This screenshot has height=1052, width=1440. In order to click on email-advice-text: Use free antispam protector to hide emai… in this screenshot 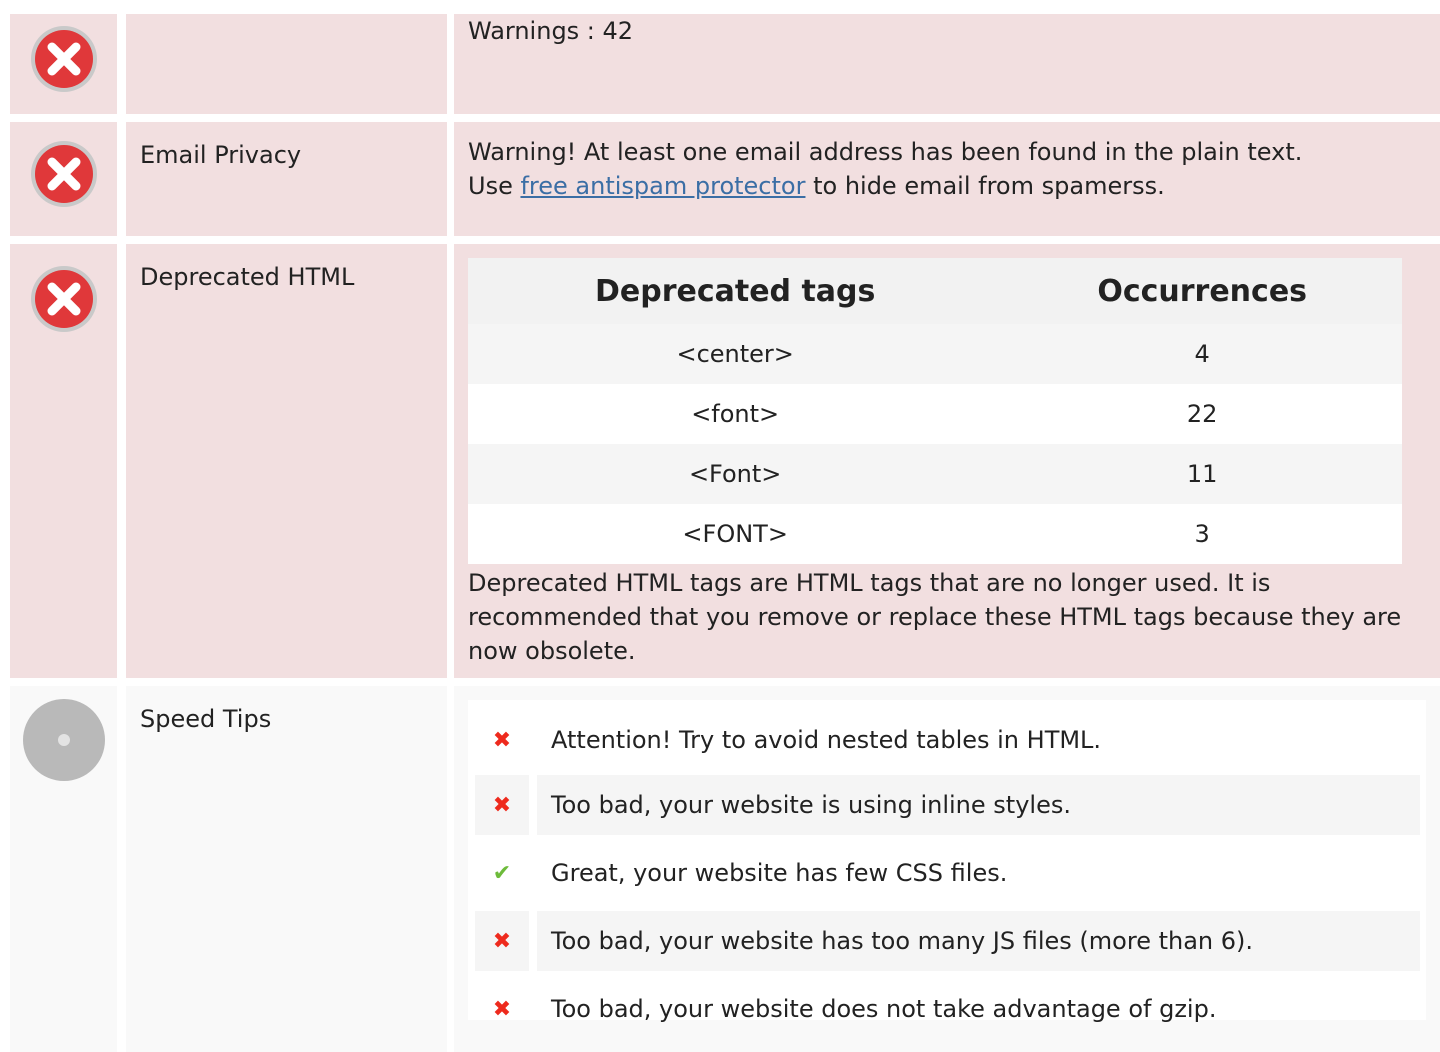, I will do `click(947, 186)`.